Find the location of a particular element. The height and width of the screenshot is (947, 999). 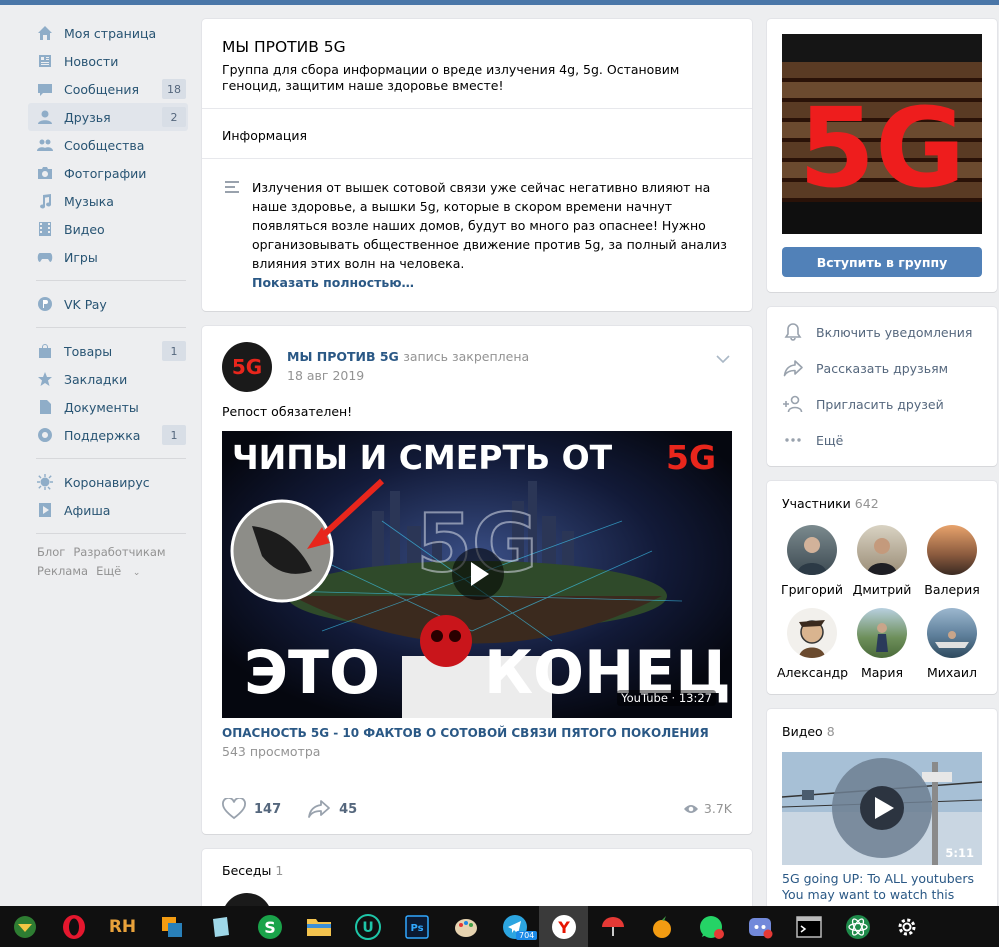

sidebar-item-messages: Сообщения 18 is located at coordinates (108, 89).